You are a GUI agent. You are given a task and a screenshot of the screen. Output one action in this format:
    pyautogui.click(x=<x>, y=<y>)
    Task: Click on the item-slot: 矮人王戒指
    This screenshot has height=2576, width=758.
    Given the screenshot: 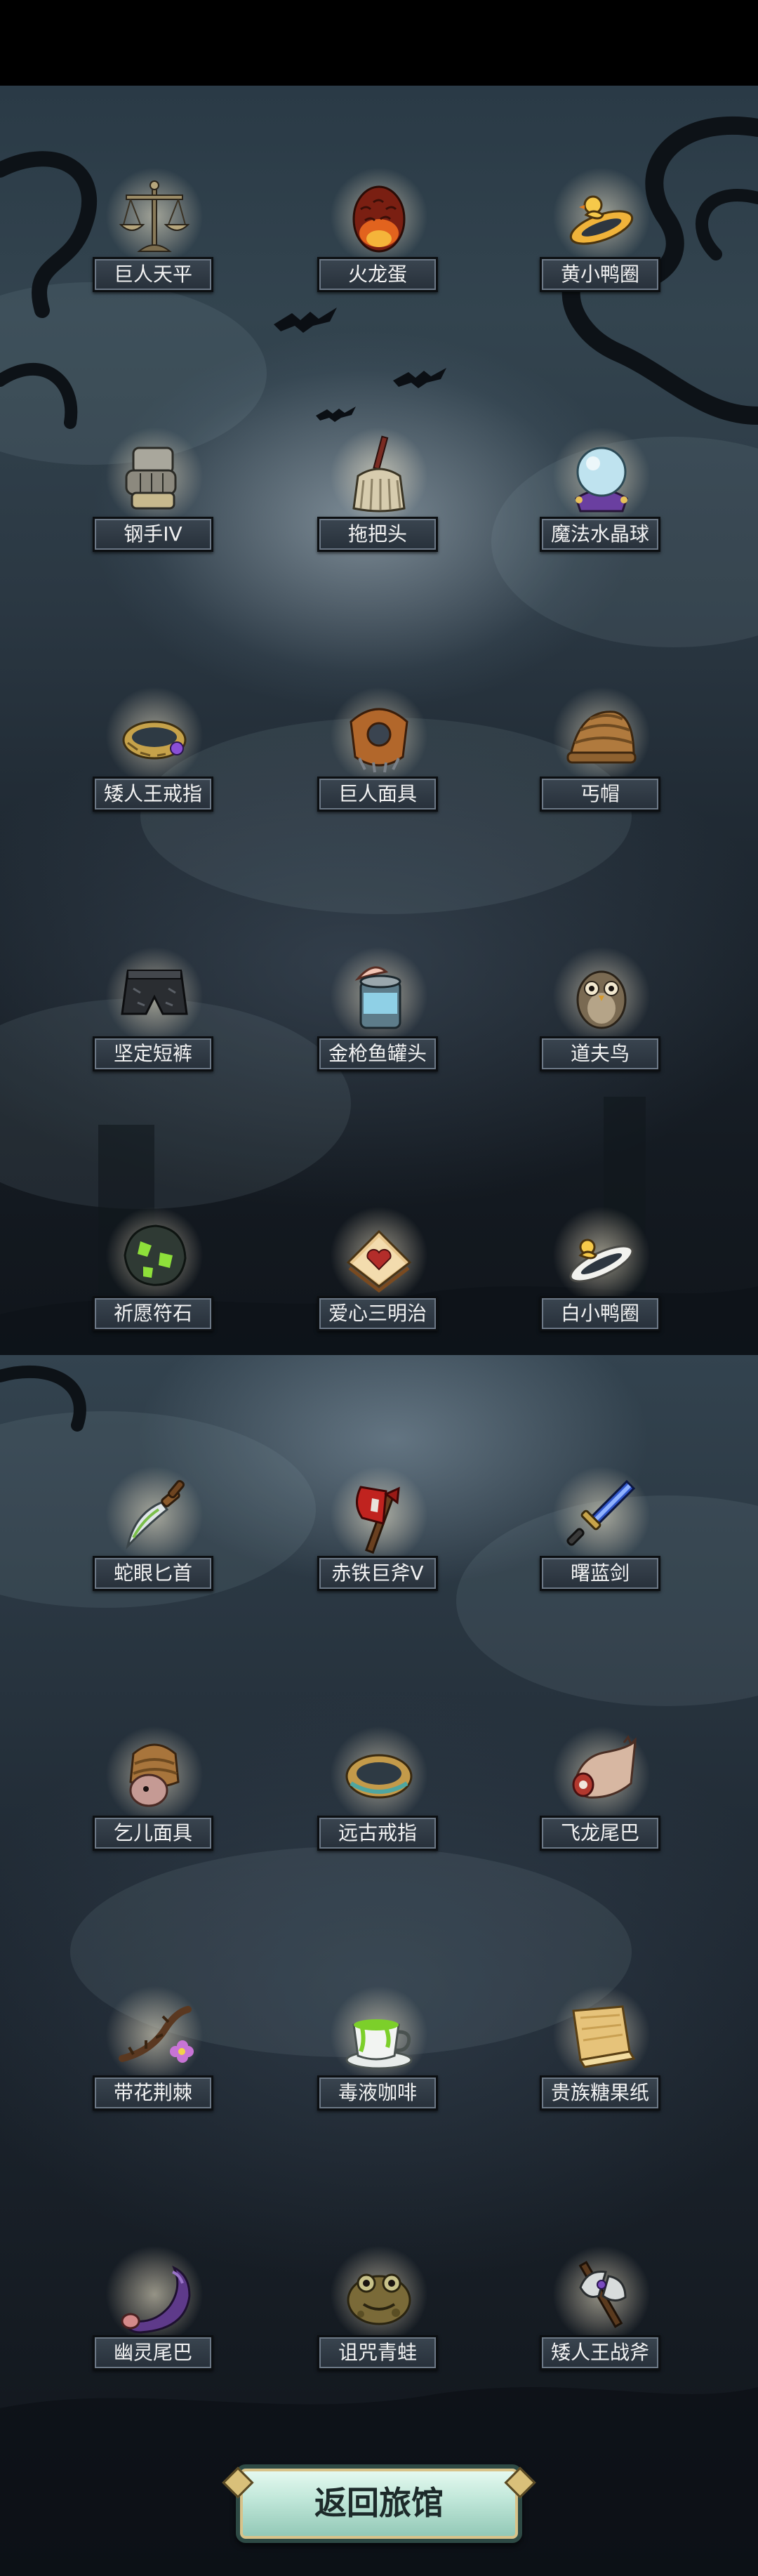 What is the action you would take?
    pyautogui.click(x=155, y=758)
    